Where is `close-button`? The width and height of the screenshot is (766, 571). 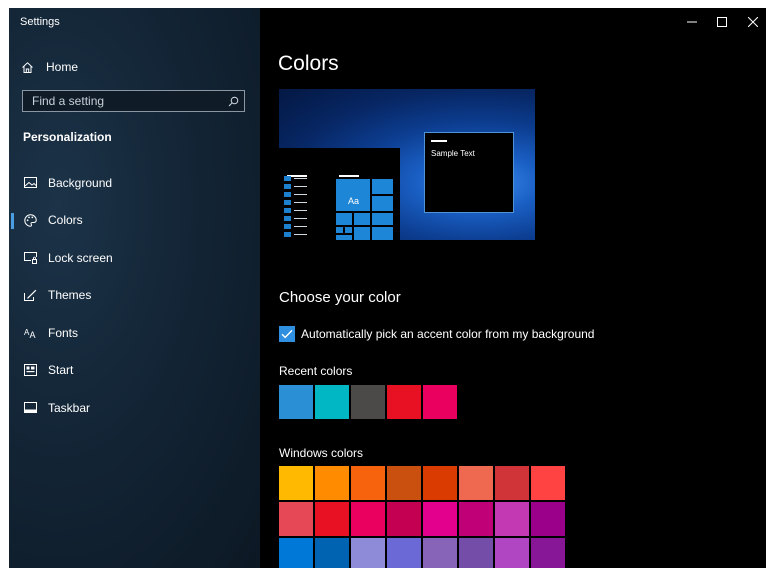 close-button is located at coordinates (753, 22).